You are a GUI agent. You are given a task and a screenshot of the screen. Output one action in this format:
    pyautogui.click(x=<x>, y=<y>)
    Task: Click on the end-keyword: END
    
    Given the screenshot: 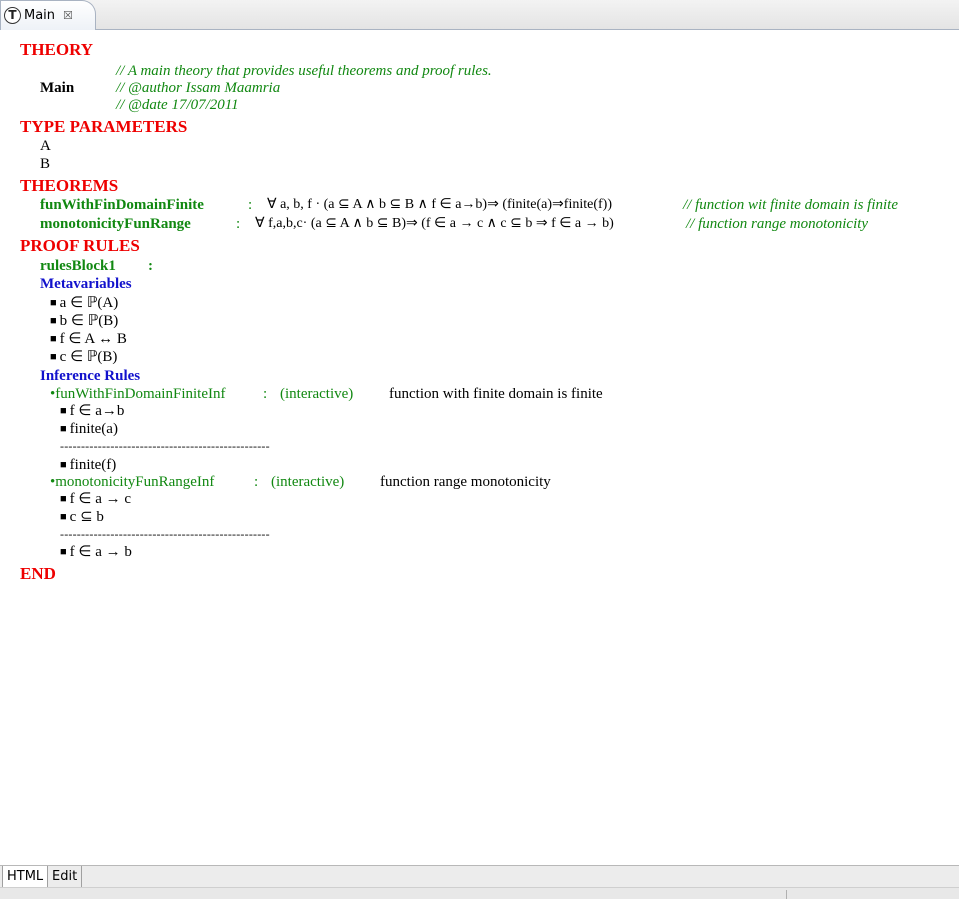 What is the action you would take?
    pyautogui.click(x=38, y=573)
    